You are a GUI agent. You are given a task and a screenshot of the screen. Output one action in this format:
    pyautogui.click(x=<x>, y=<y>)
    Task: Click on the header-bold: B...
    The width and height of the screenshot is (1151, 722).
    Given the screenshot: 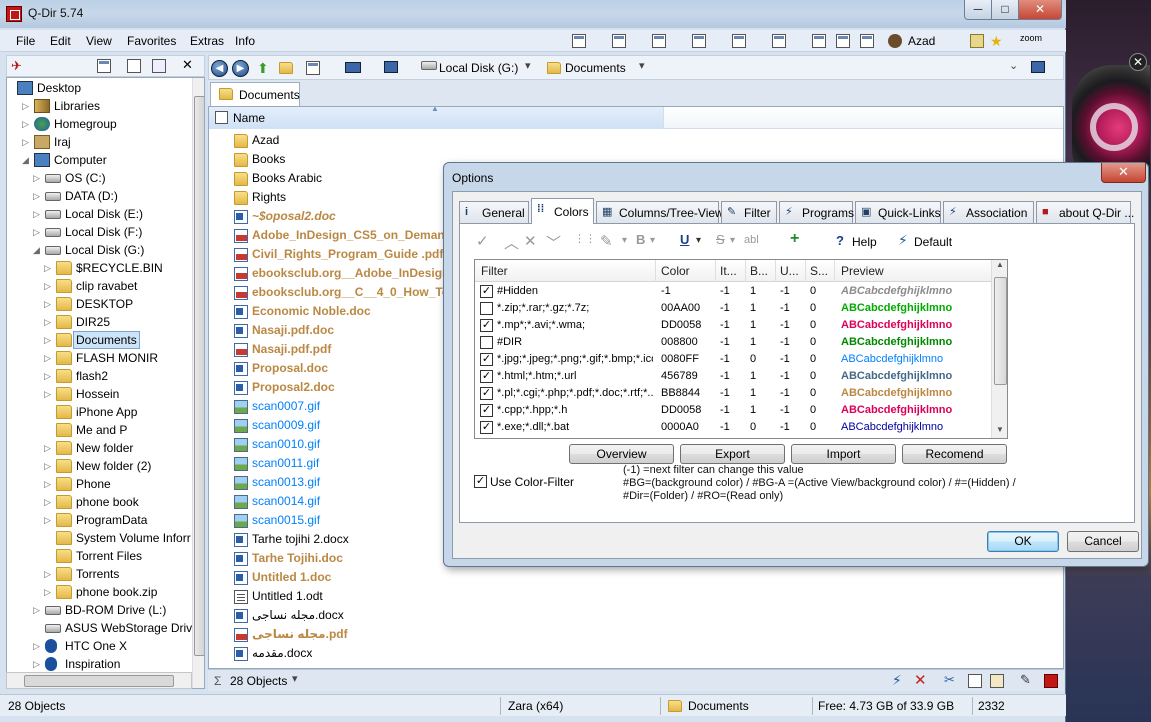 What is the action you would take?
    pyautogui.click(x=759, y=271)
    